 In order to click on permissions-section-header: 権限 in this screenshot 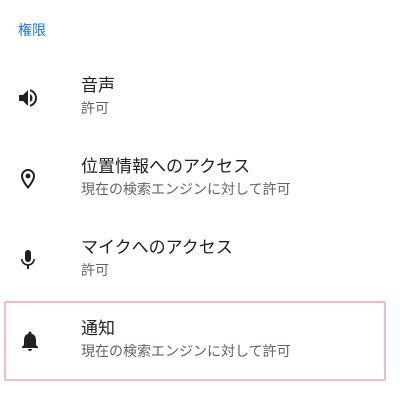, I will do `click(32, 31)`.